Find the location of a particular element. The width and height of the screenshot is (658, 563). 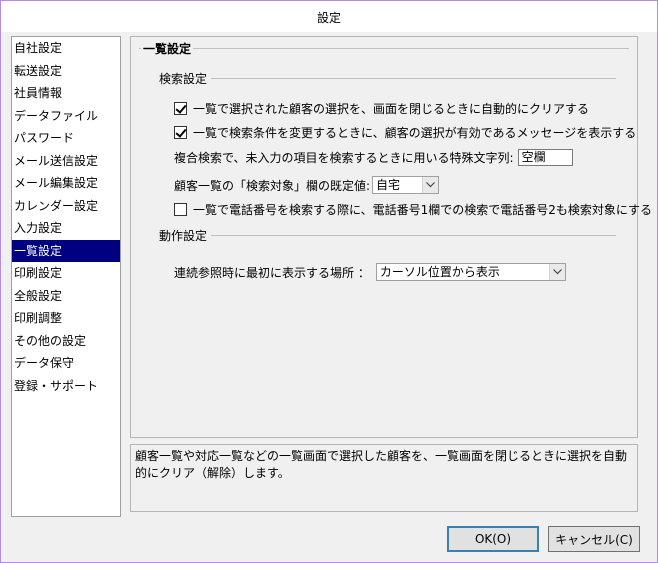

clear-on-close-option: 一覧で選択された顧客の選択を、画面を閉じるときに自動的にクリアする is located at coordinates (381, 108).